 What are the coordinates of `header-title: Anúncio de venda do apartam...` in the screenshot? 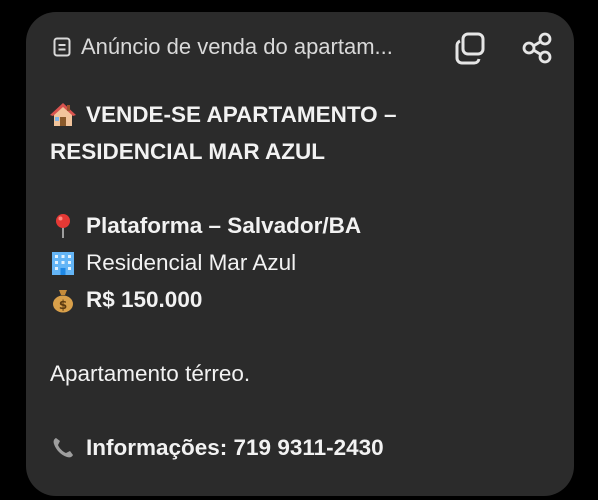 It's located at (237, 46).